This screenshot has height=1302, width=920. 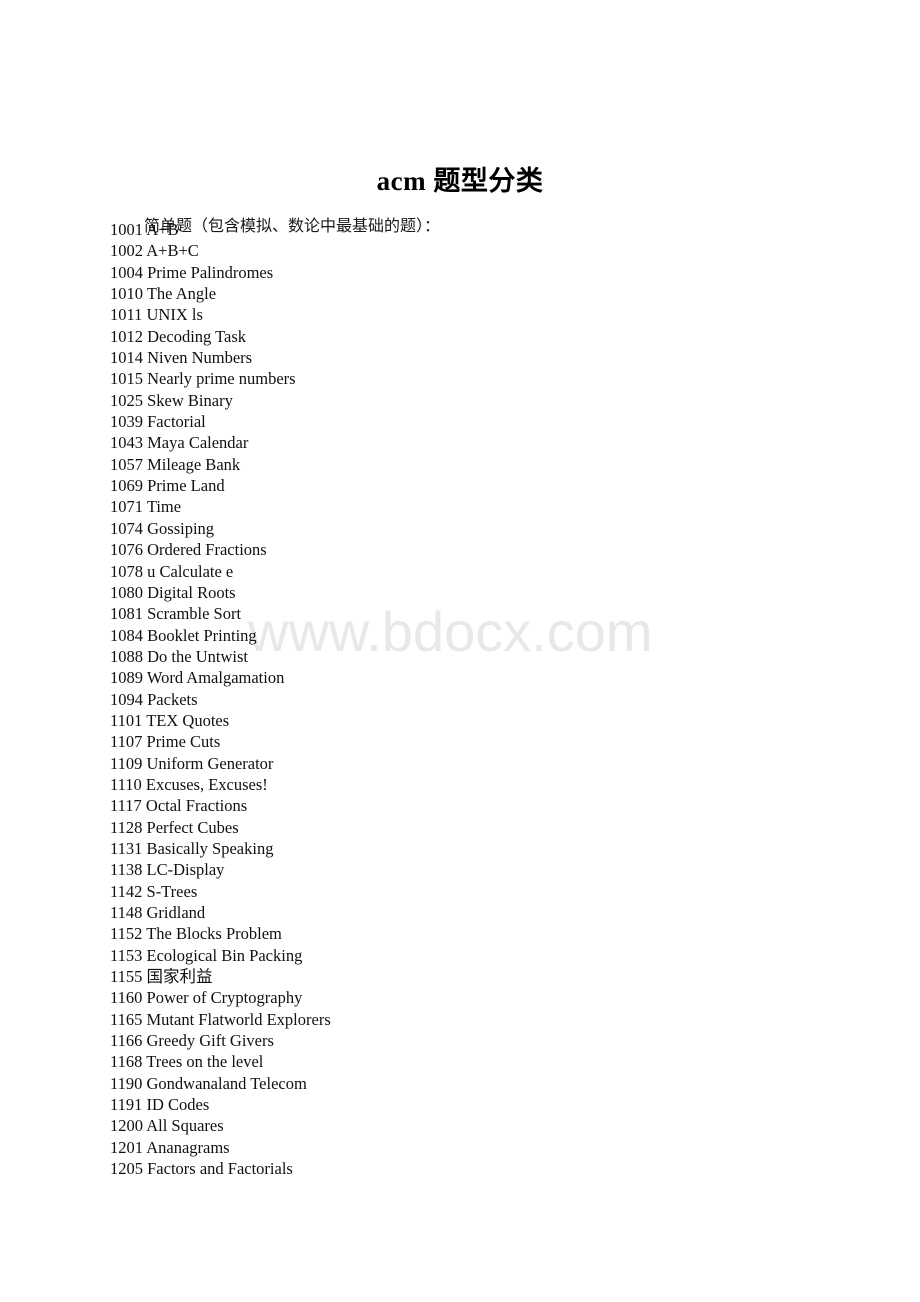 What do you see at coordinates (126, 870) in the screenshot?
I see `problem-id: 1138` at bounding box center [126, 870].